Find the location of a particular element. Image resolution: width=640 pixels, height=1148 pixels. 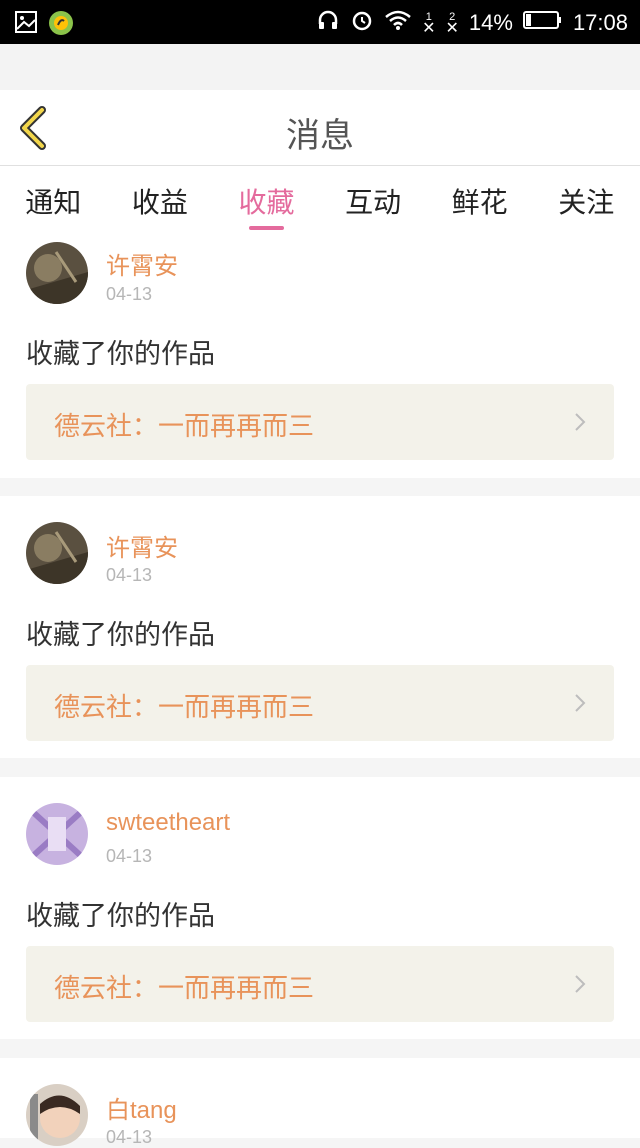

clock: 17:08 is located at coordinates (600, 22).